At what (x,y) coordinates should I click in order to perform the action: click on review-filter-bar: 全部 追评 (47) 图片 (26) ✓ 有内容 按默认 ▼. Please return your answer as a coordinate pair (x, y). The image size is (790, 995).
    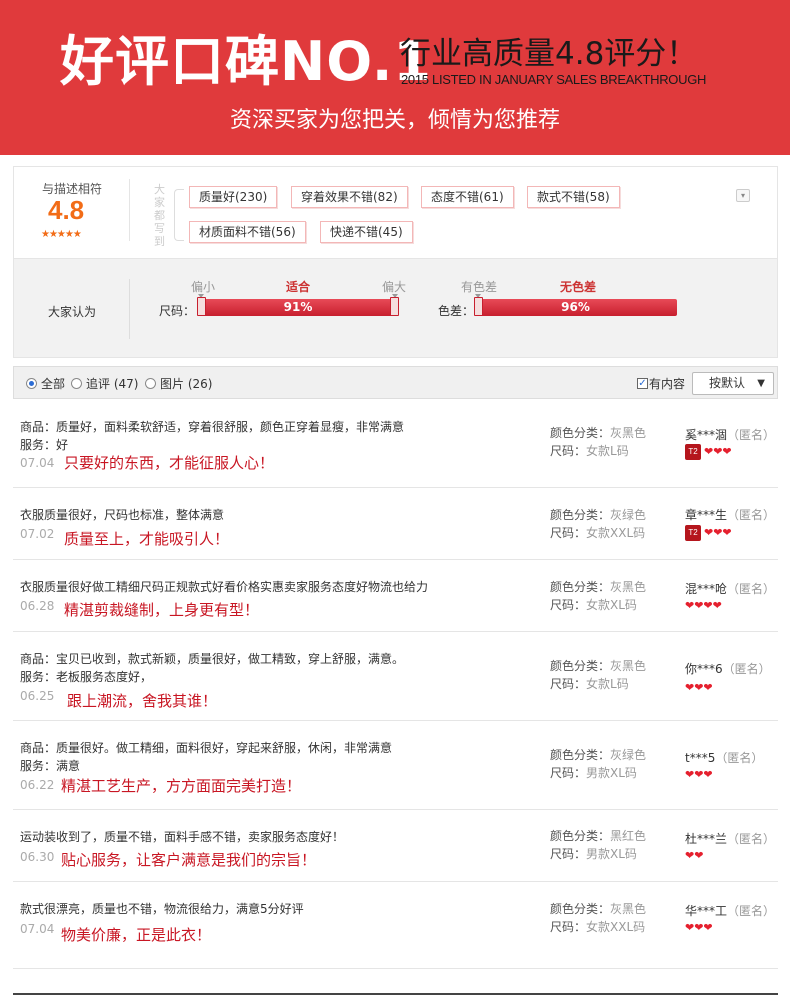
    Looking at the image, I should click on (395, 382).